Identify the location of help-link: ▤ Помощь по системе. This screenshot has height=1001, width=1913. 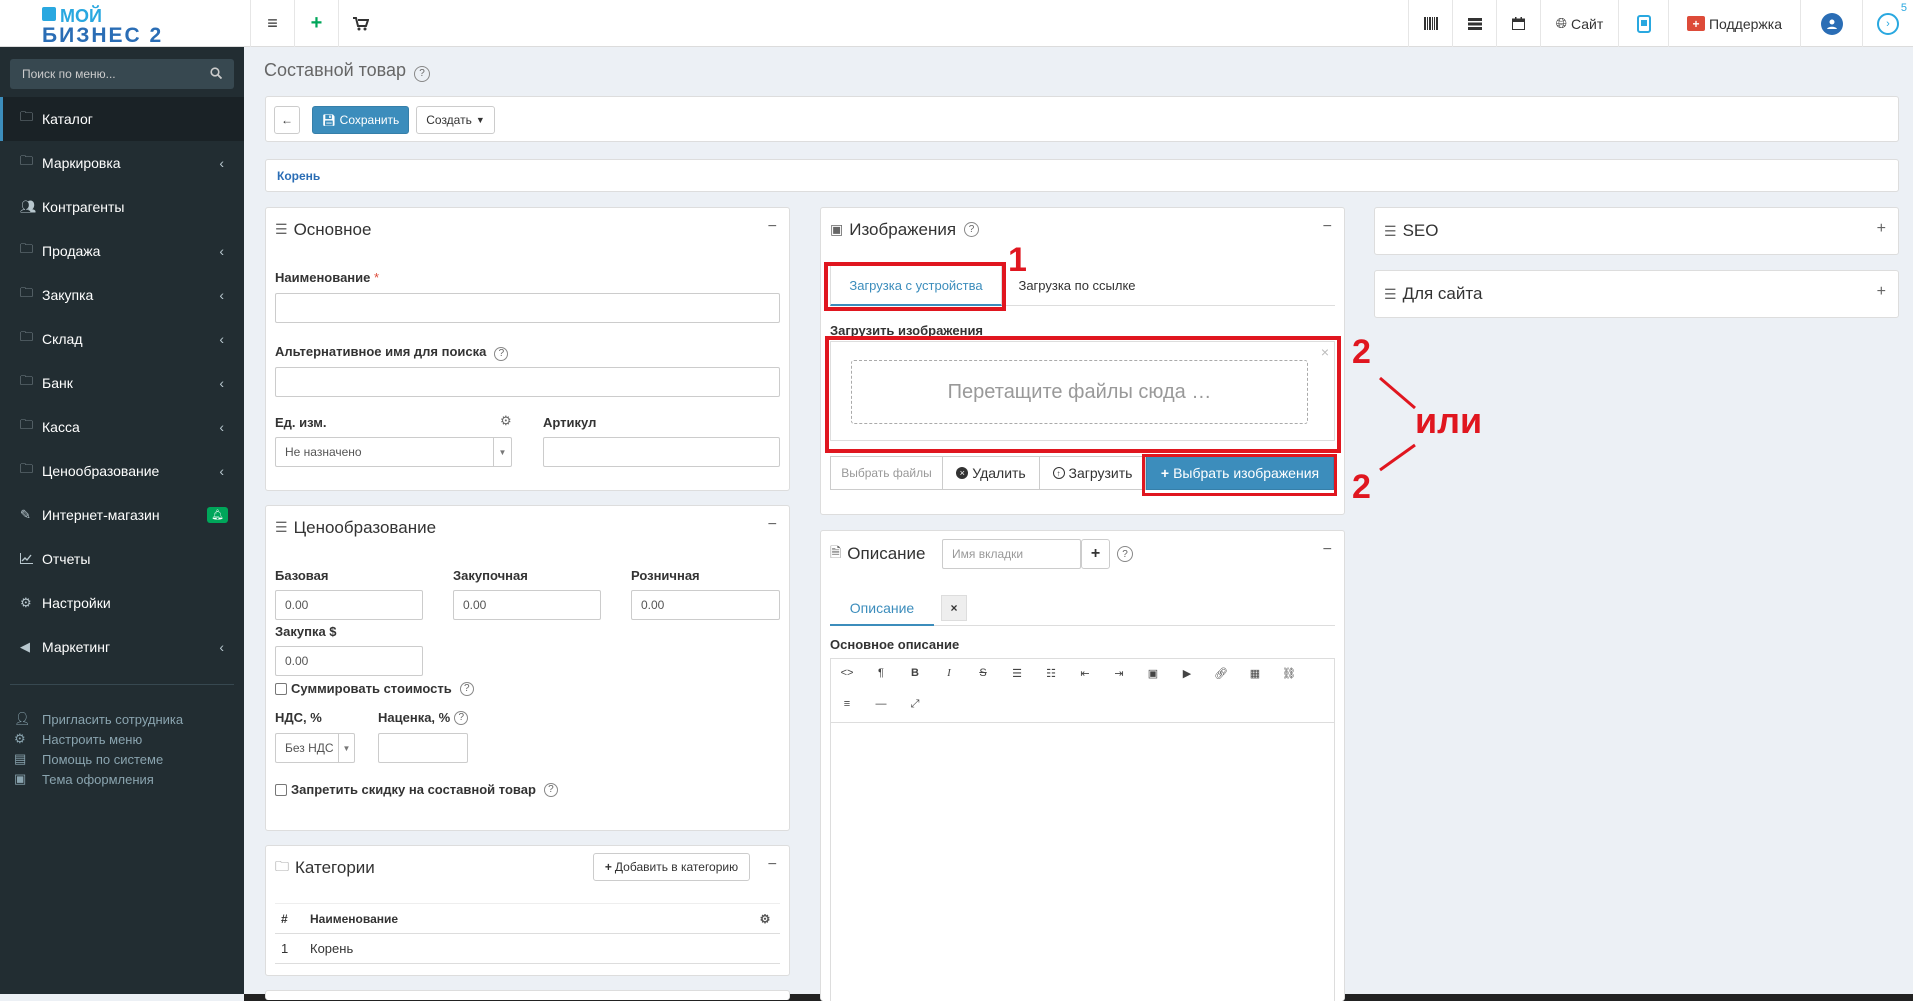
(88, 759).